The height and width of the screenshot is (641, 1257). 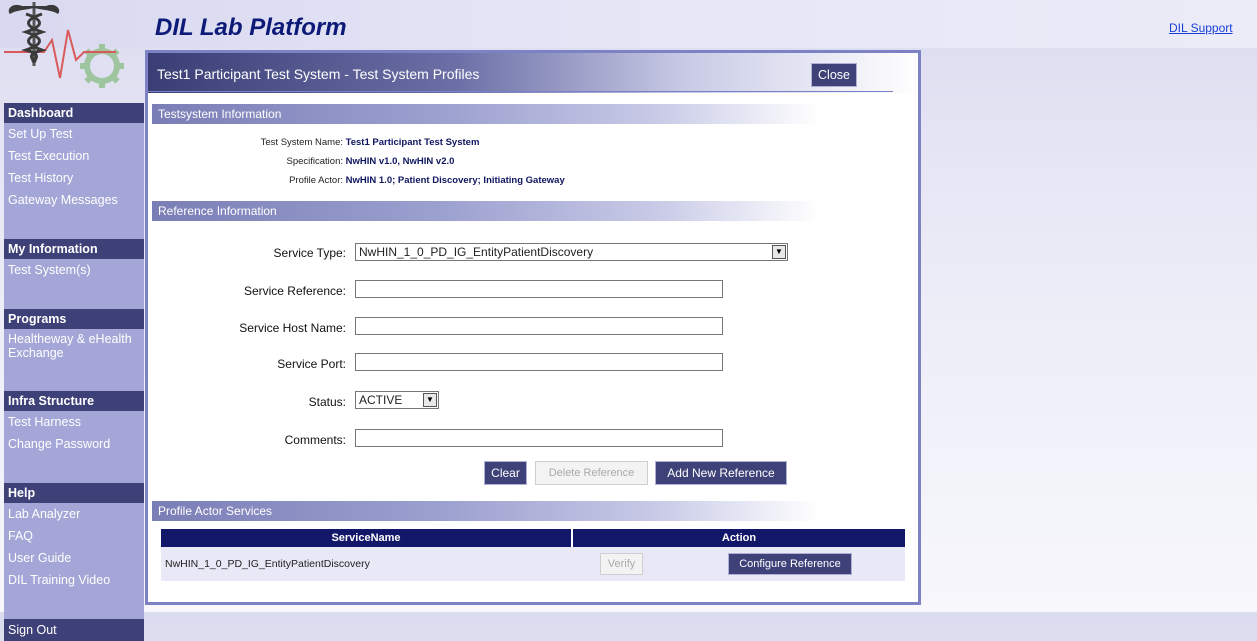 What do you see at coordinates (316, 180) in the screenshot?
I see `profile-actor-label: Profile Actor:` at bounding box center [316, 180].